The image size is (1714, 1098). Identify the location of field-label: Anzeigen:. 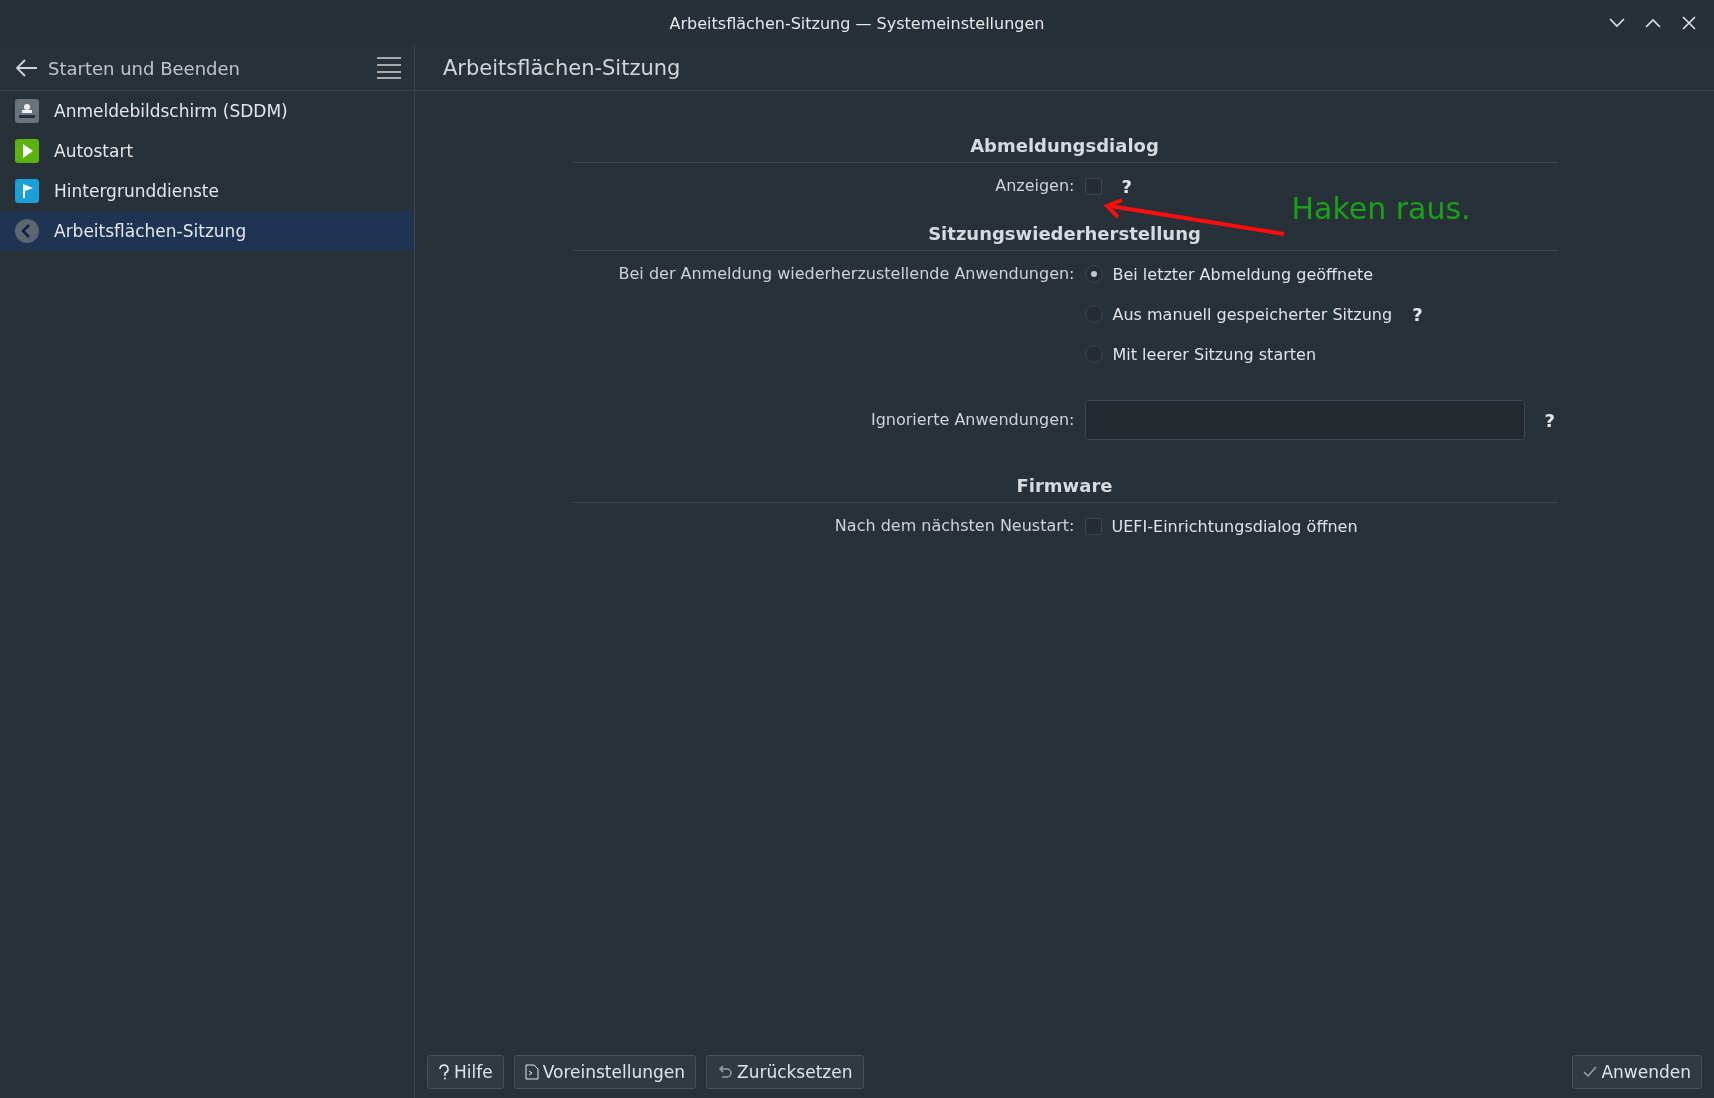
(1034, 186).